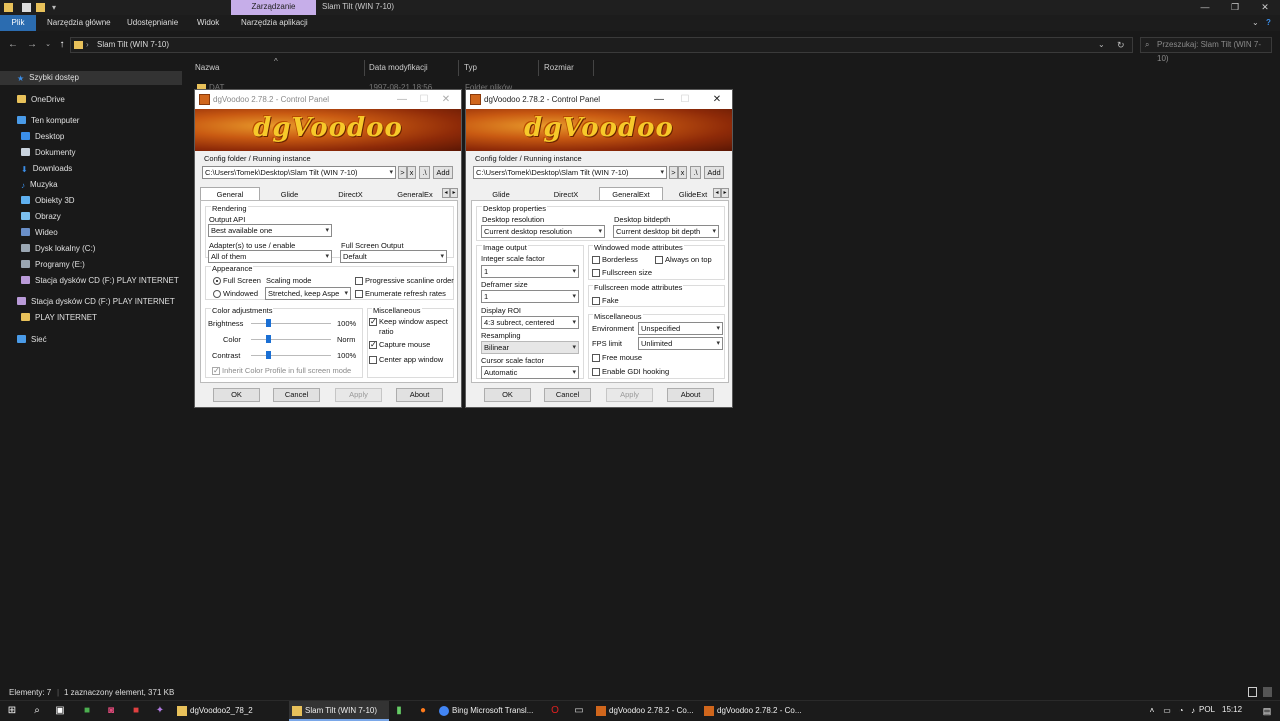  Describe the element at coordinates (1152, 711) in the screenshot. I see `tray-chevron-icon: ˄` at that location.